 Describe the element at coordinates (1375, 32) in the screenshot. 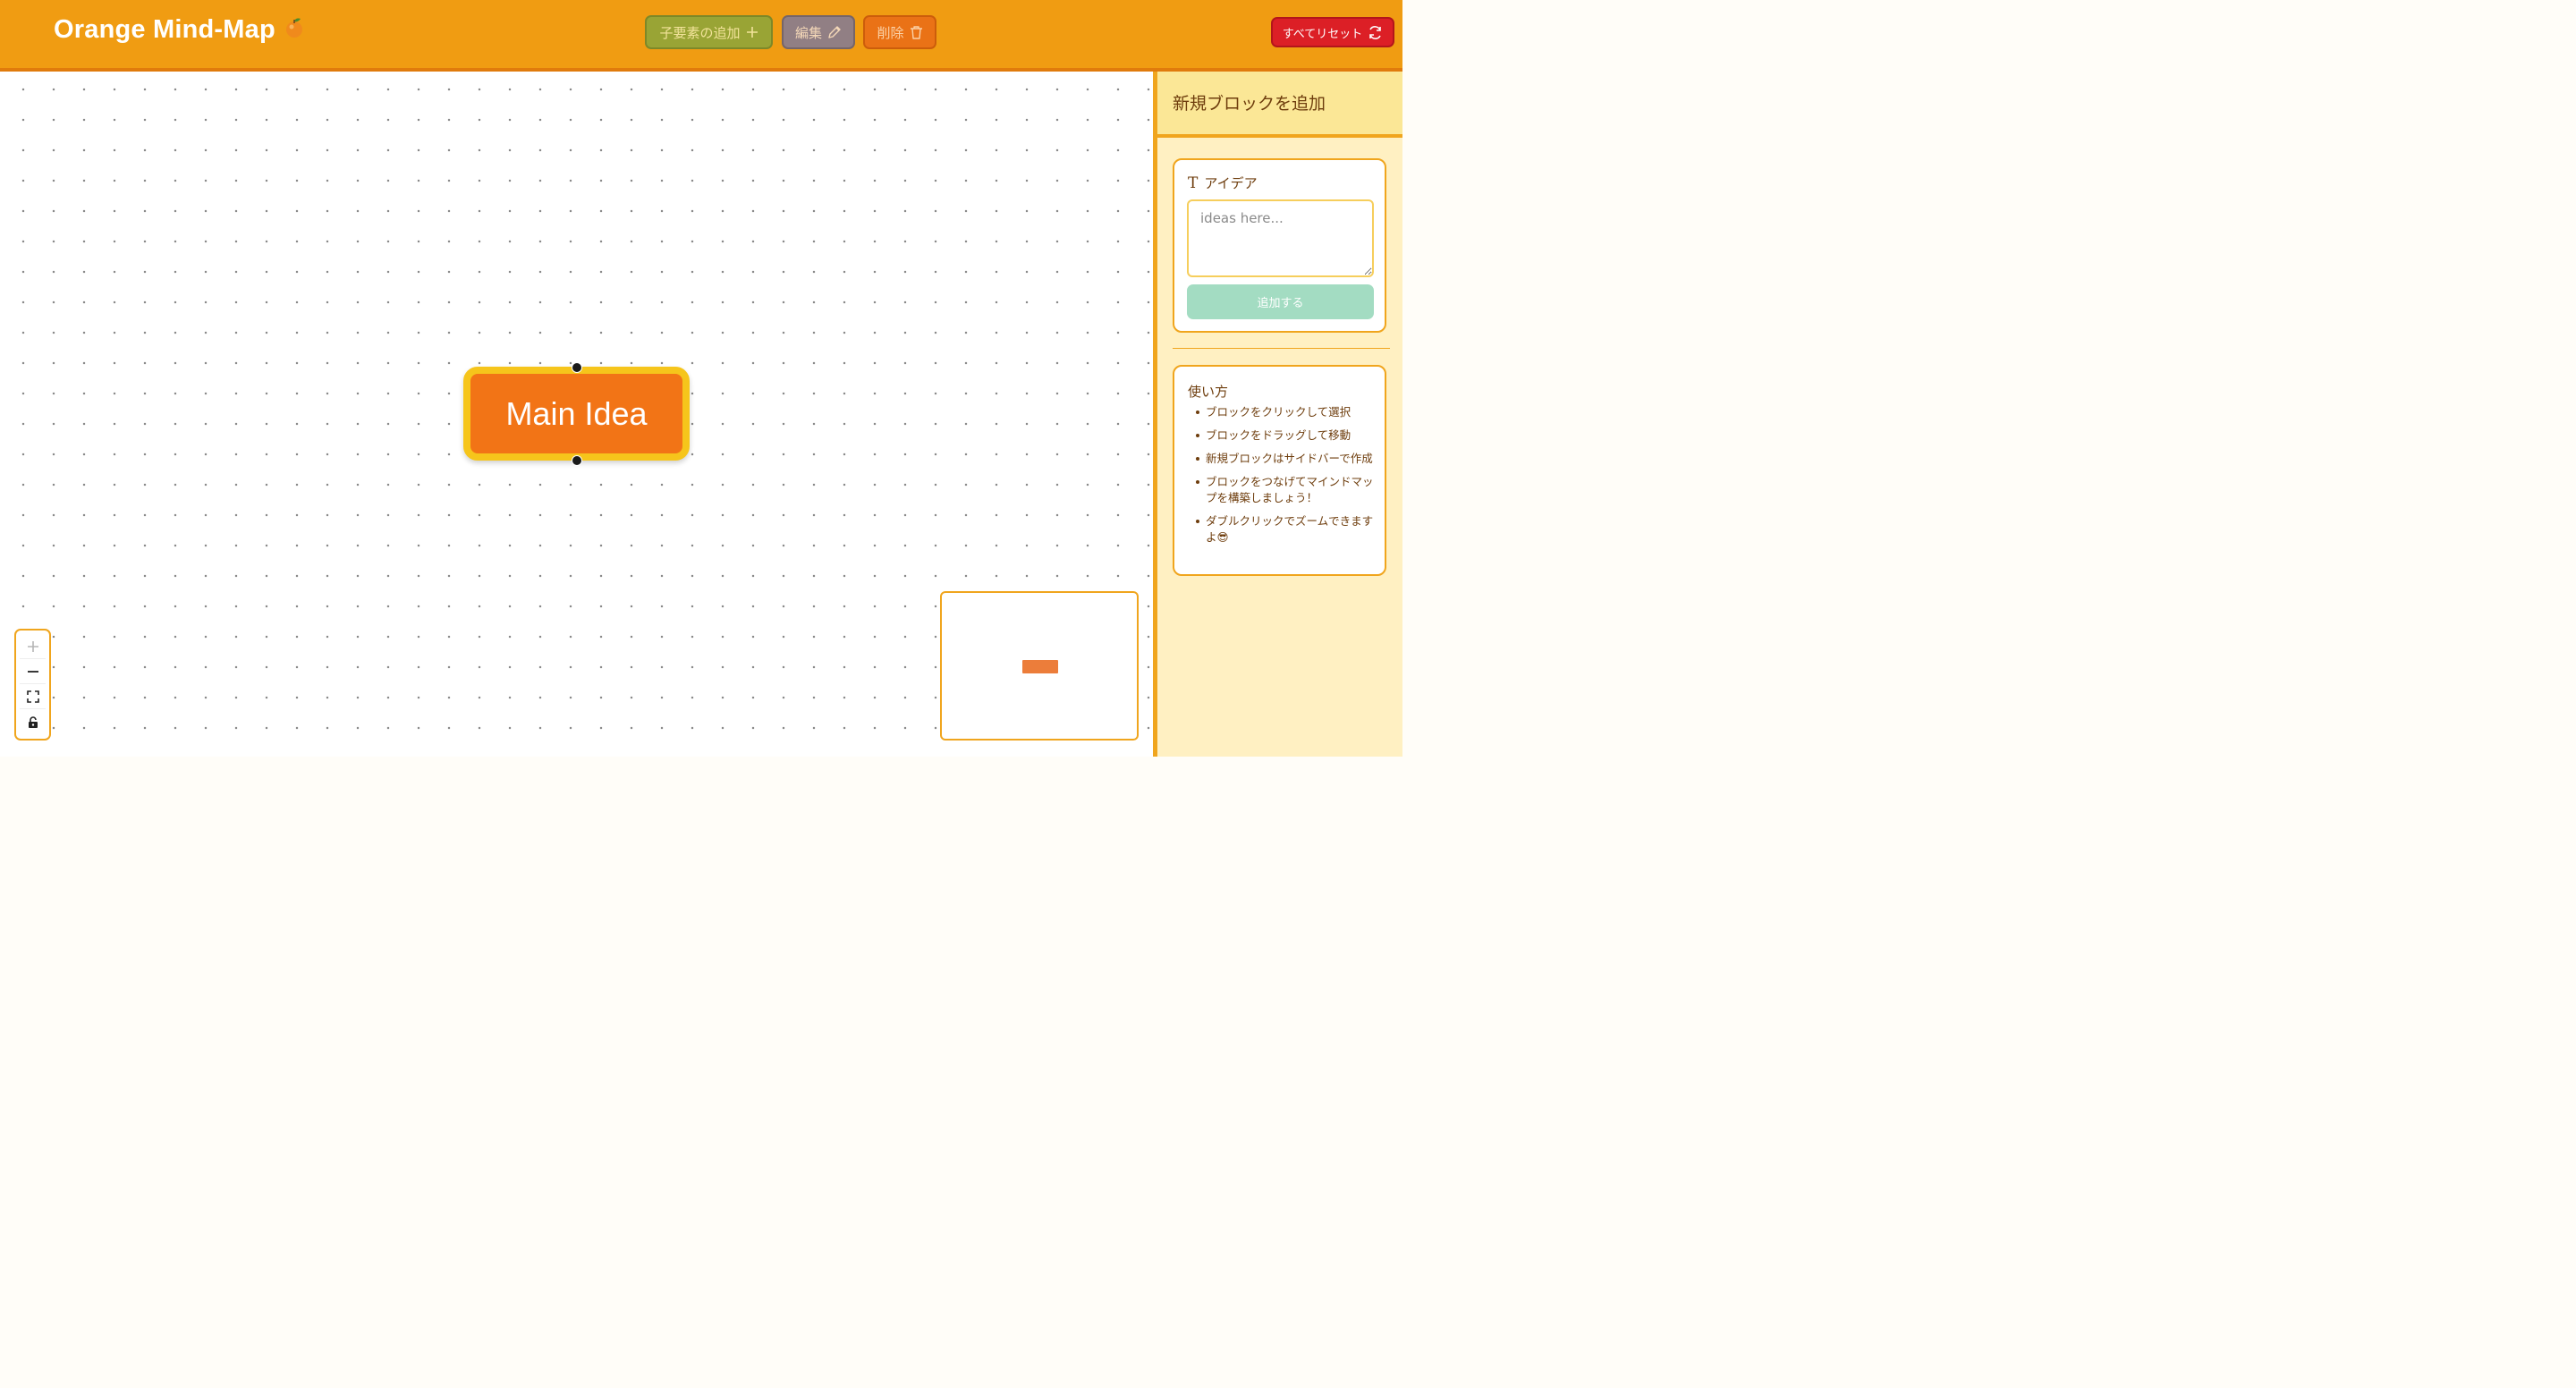

I see `refresh-icon` at that location.